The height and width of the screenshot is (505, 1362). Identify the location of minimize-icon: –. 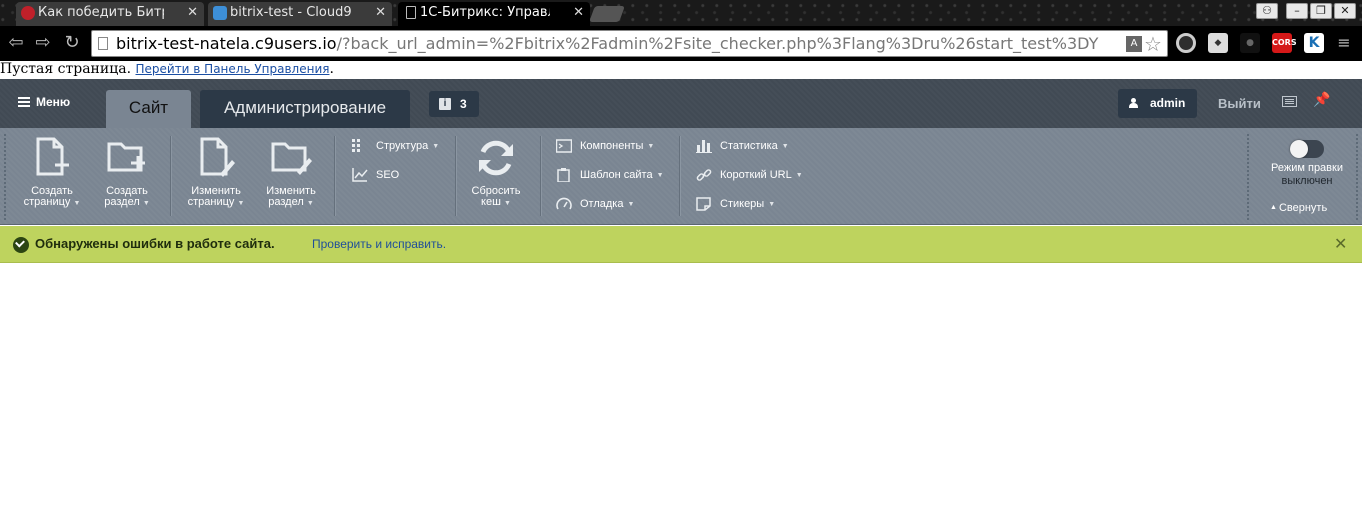
(1297, 11).